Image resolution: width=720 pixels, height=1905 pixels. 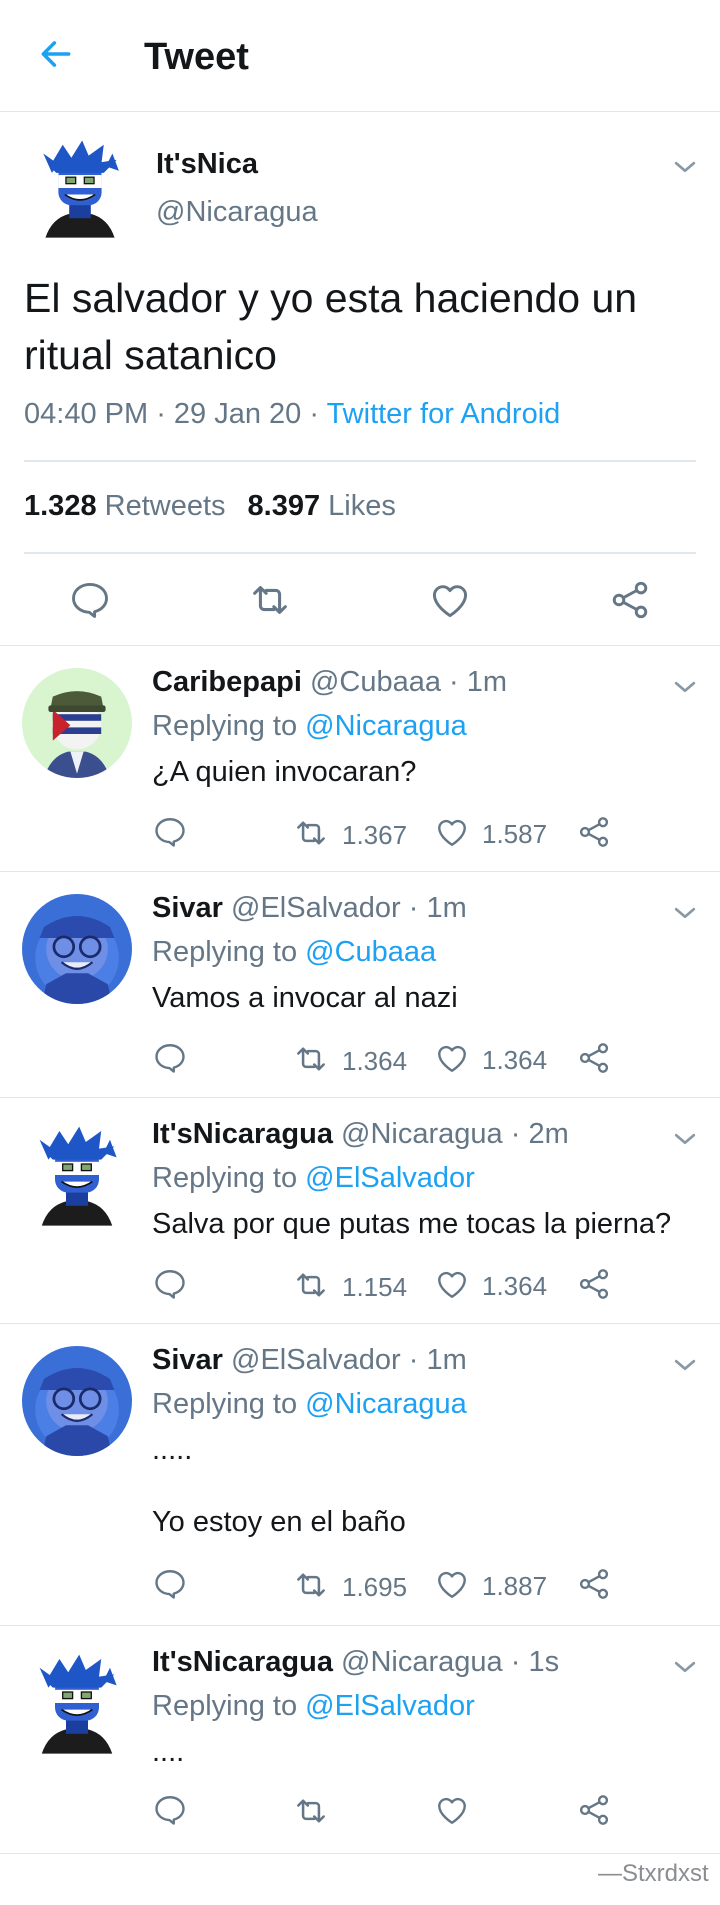 I want to click on reply-text: Vamos a invocar al nazi, so click(x=305, y=998).